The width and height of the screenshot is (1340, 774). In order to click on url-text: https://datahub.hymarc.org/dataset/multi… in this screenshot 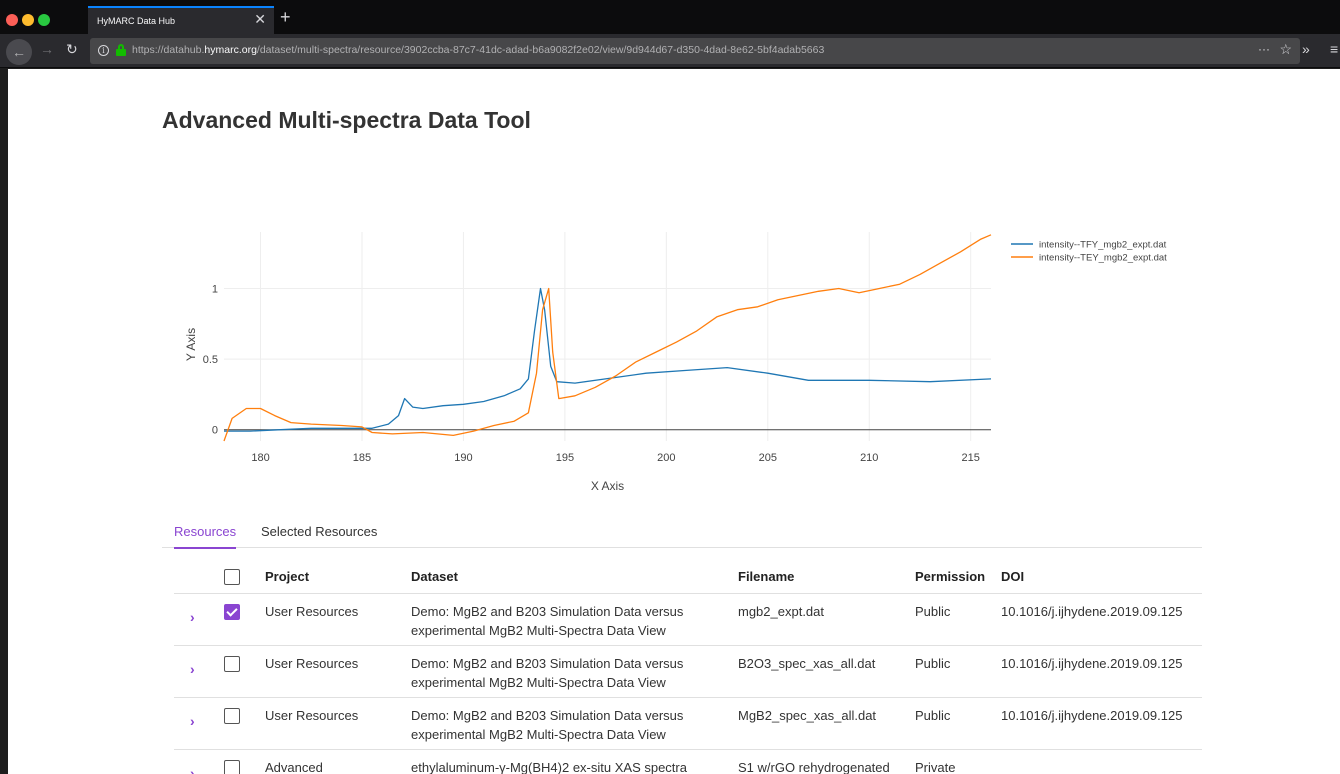, I will do `click(478, 50)`.